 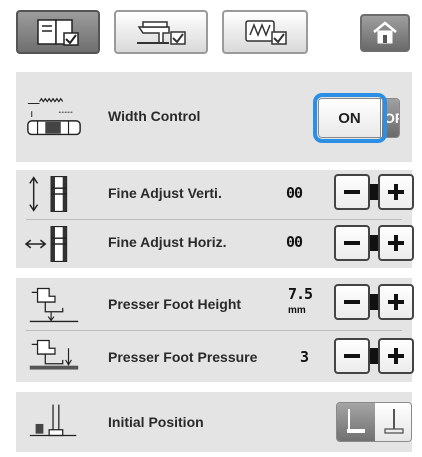 What do you see at coordinates (54, 194) in the screenshot?
I see `vertical-adjust-icon` at bounding box center [54, 194].